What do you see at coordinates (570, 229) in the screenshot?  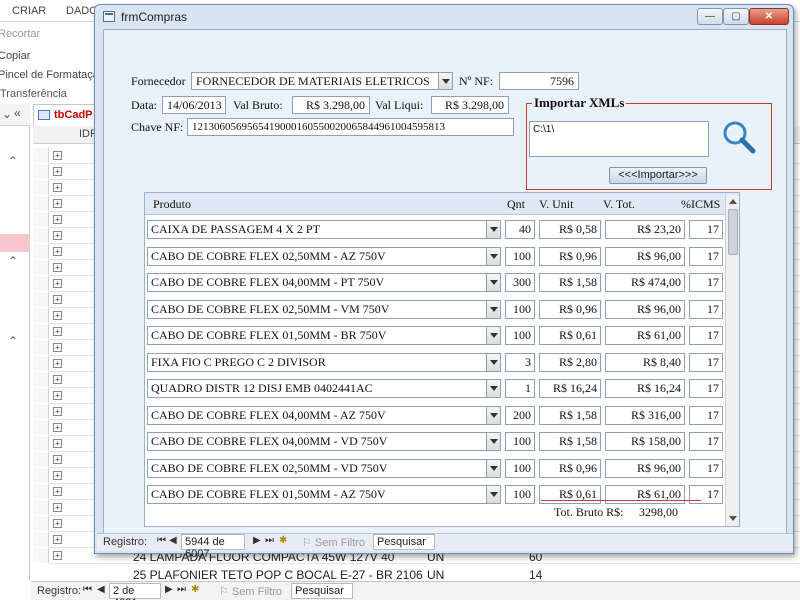 I see `vunit-field: R$ 0,58` at bounding box center [570, 229].